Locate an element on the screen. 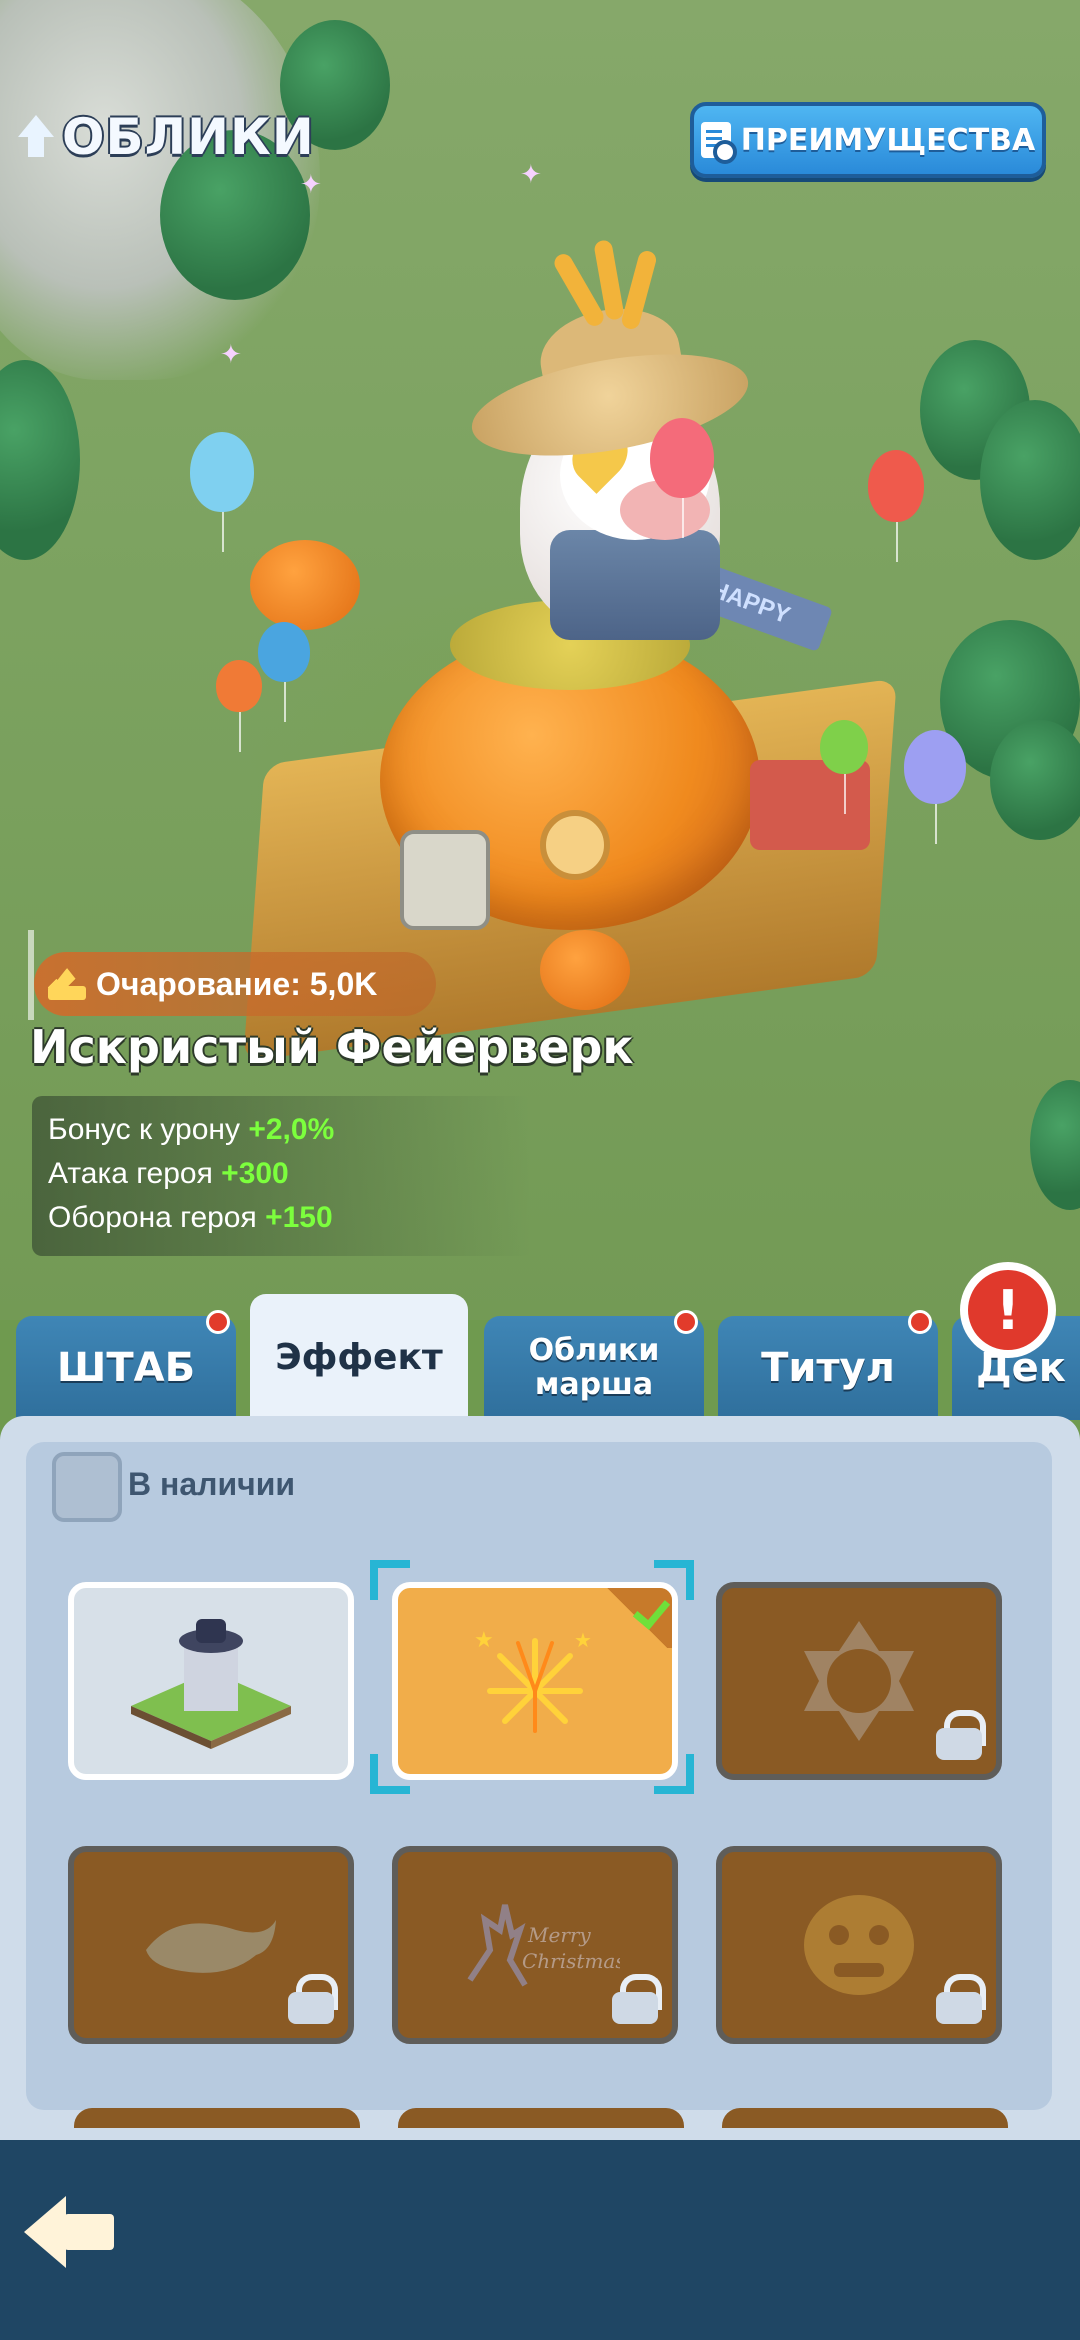  tab-hq: ШТАБ is located at coordinates (126, 1365).